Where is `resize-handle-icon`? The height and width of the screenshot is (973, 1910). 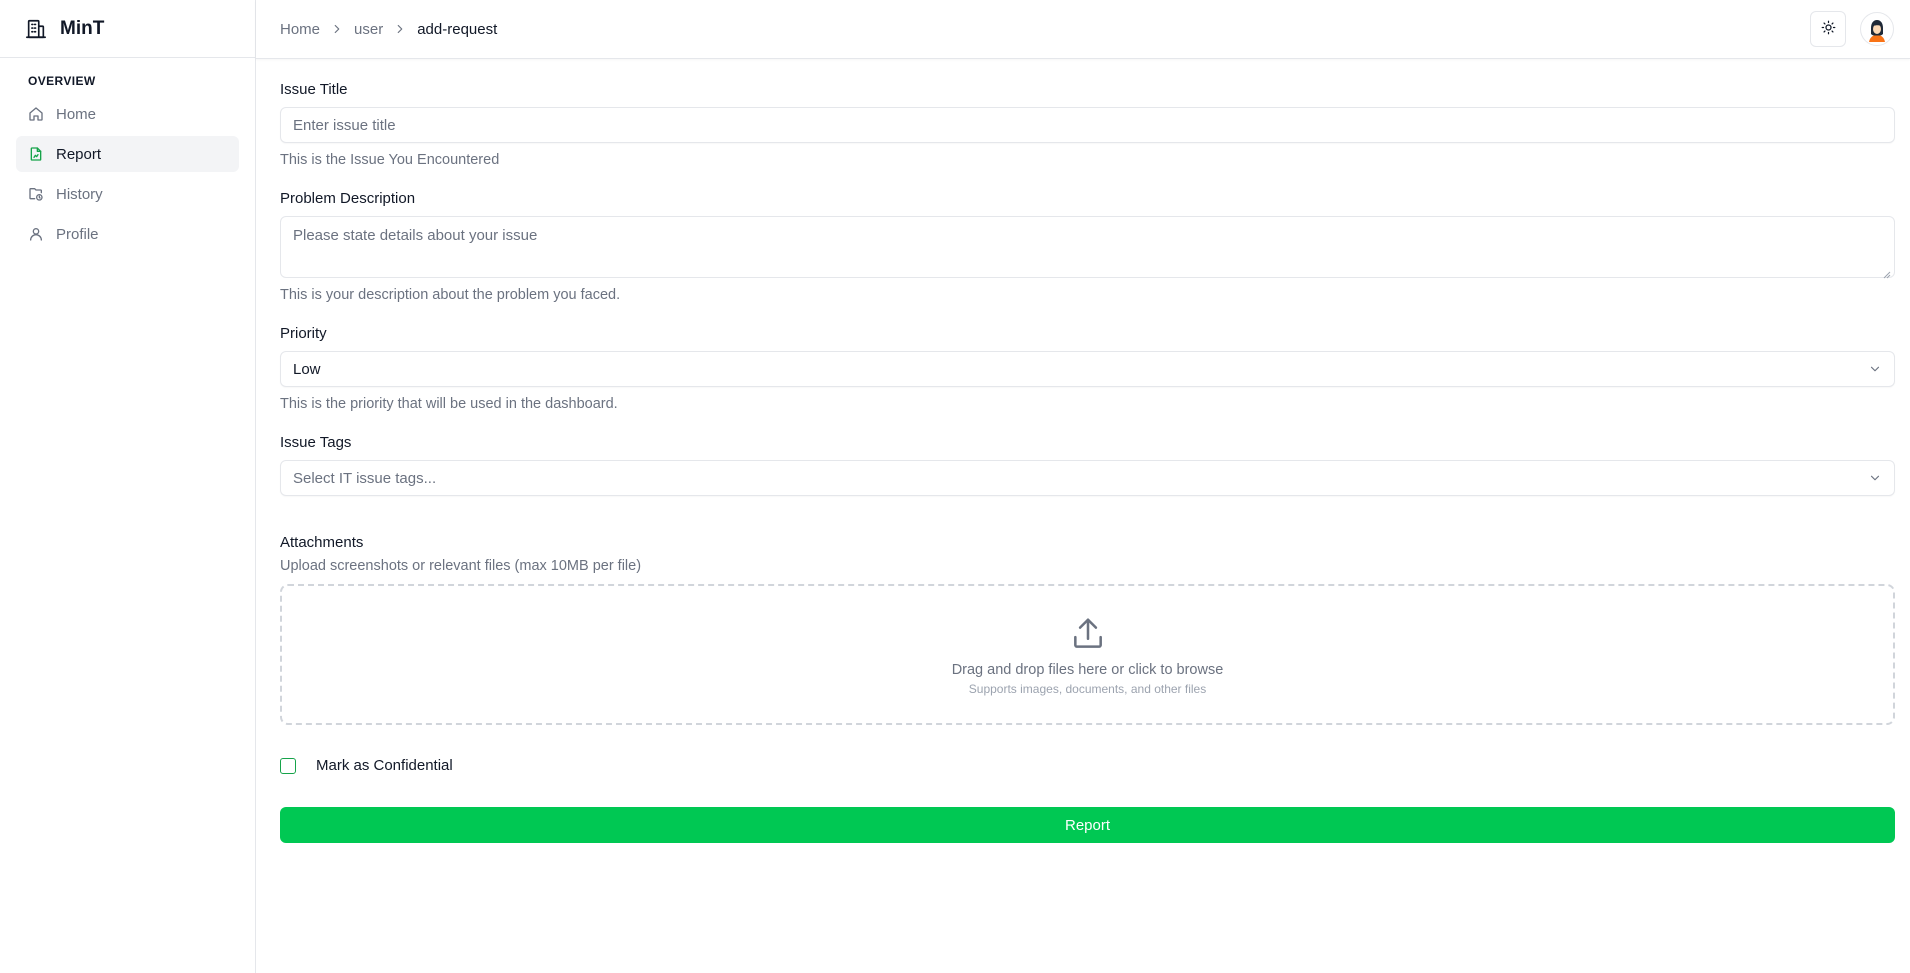
resize-handle-icon is located at coordinates (1887, 272).